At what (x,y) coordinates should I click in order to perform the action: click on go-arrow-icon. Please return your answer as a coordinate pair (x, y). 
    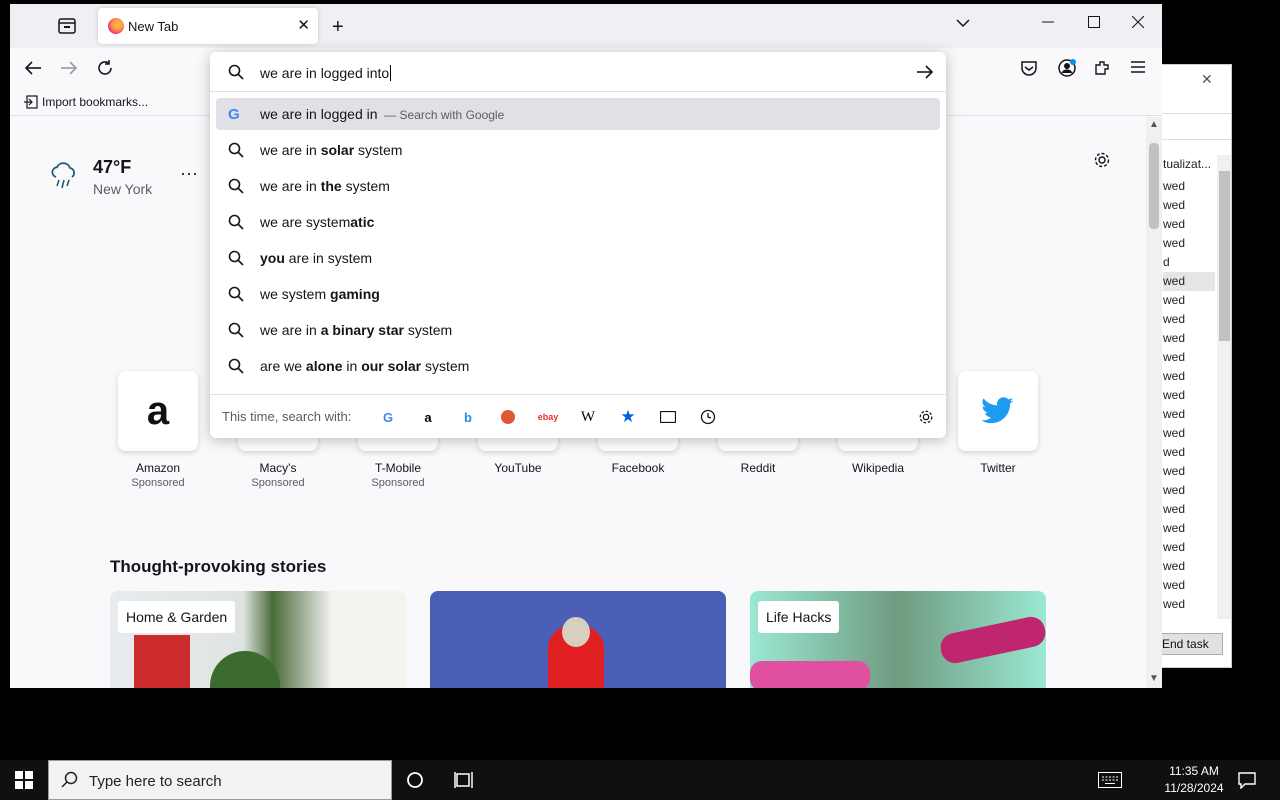
    Looking at the image, I should click on (925, 72).